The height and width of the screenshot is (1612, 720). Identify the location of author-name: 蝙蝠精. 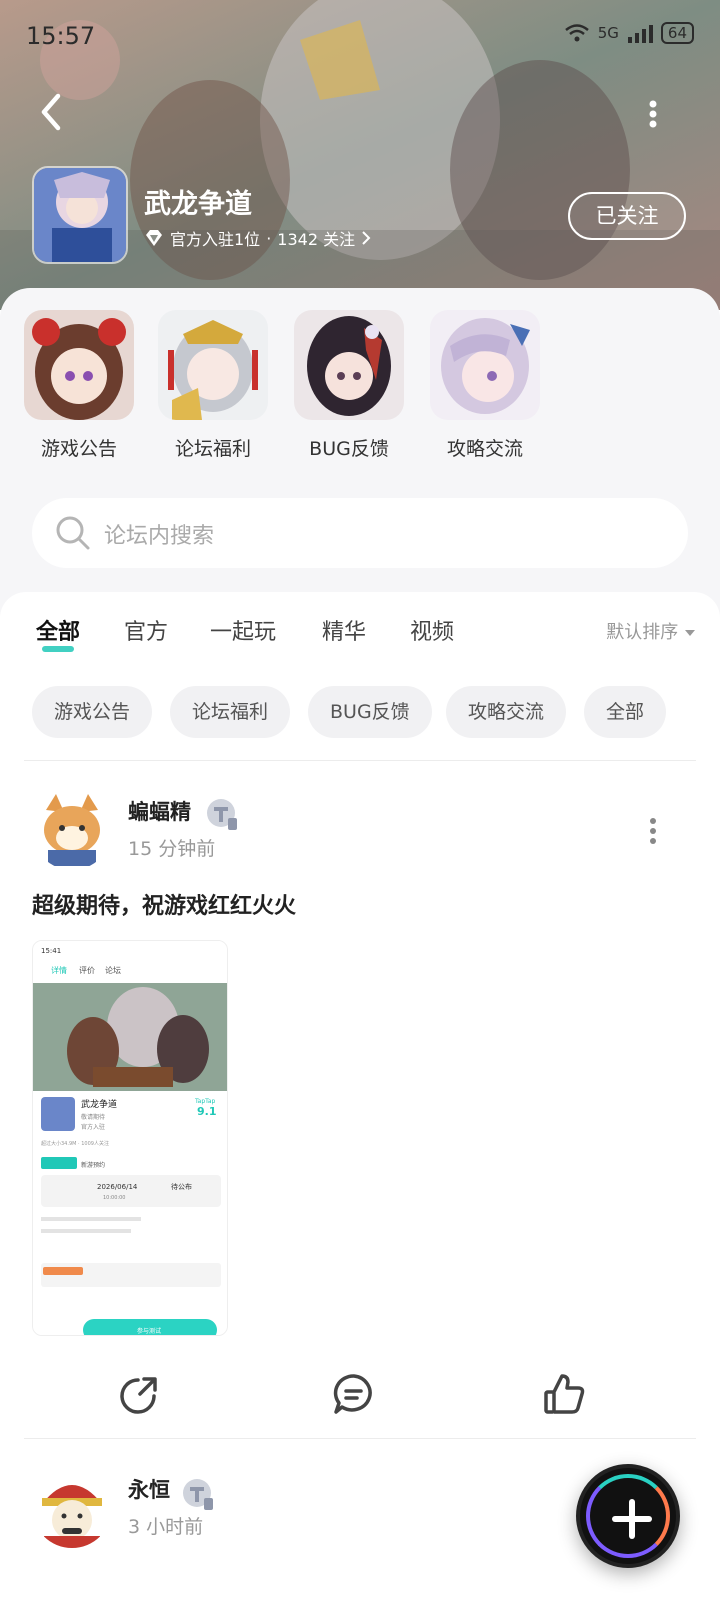
(159, 811).